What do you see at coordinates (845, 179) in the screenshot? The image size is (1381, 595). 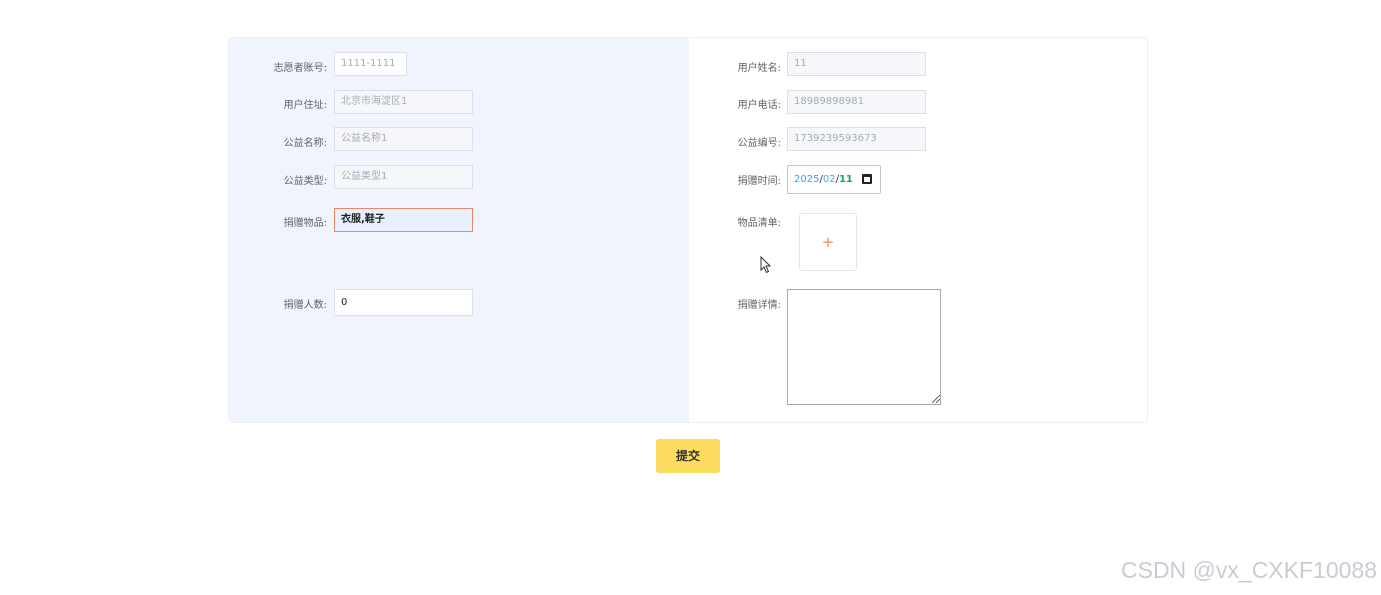 I see `date-day: 11` at bounding box center [845, 179].